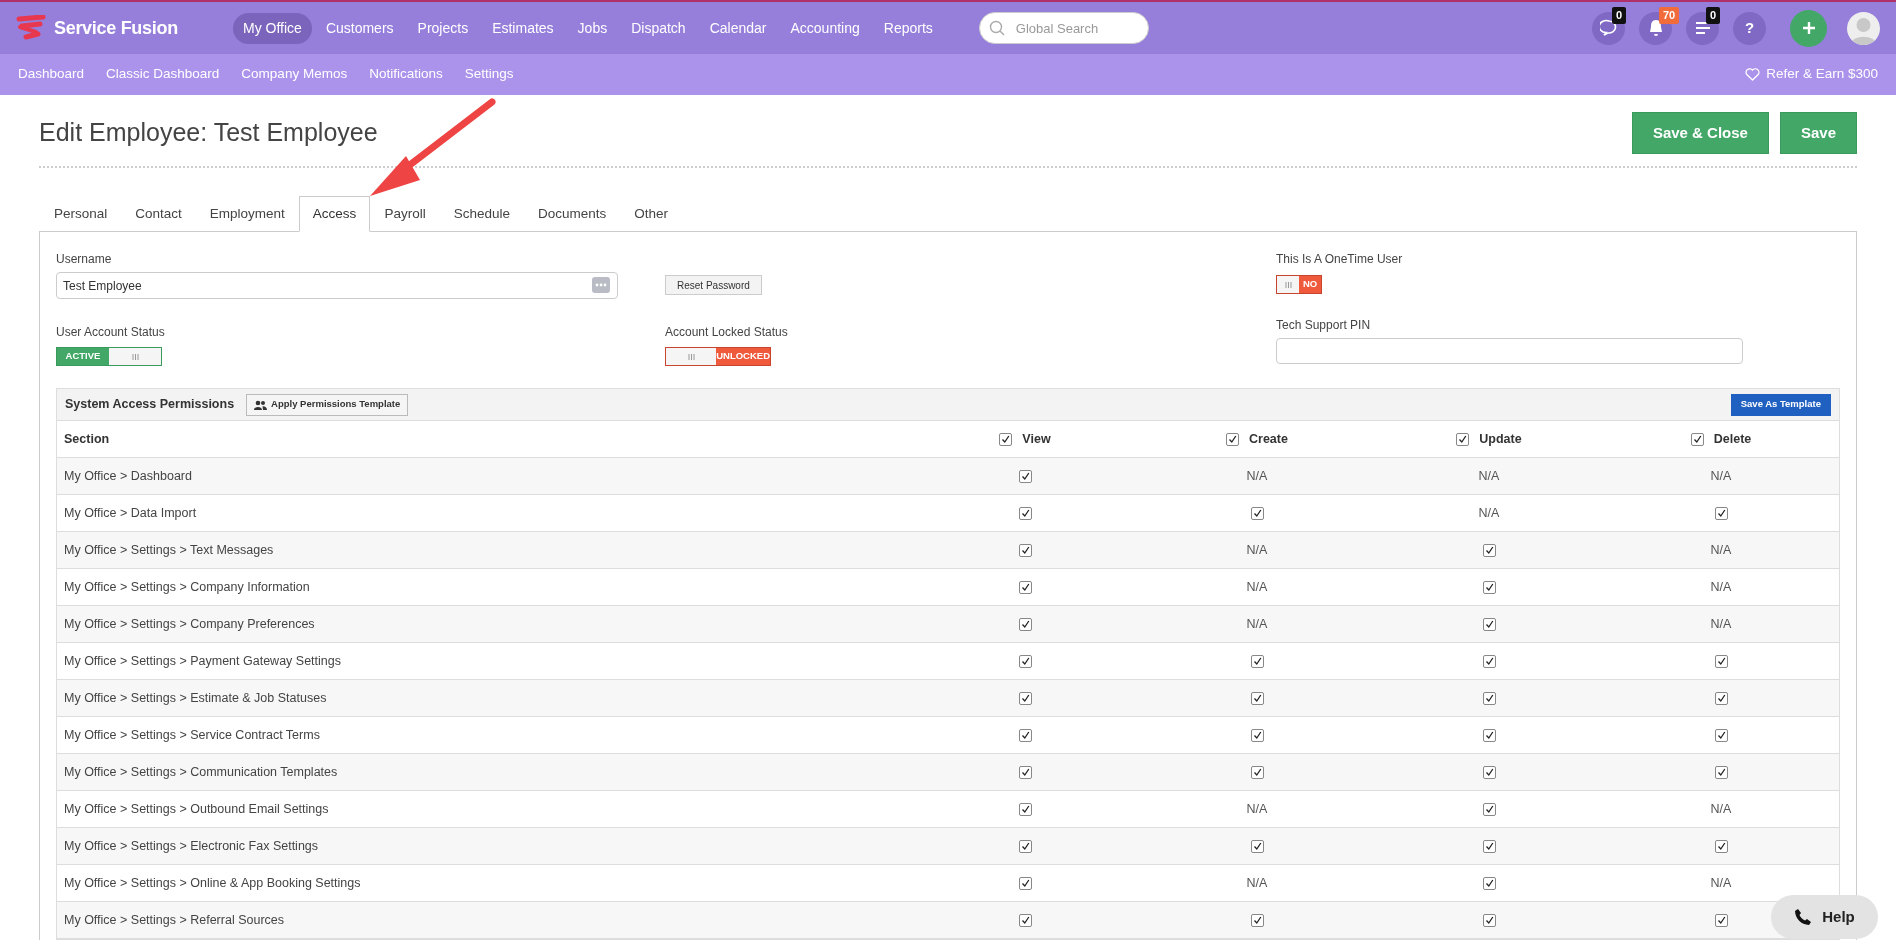  I want to click on brand-name: Service Fusion, so click(116, 28).